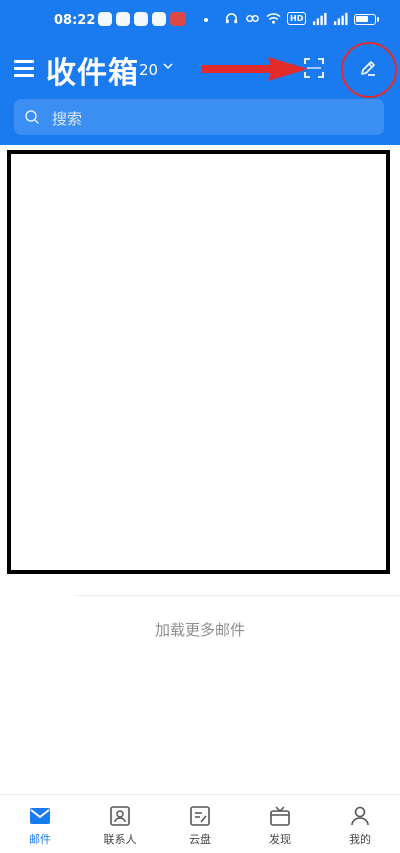 The height and width of the screenshot is (853, 400). What do you see at coordinates (255, 69) in the screenshot?
I see `red-arrow-annotation` at bounding box center [255, 69].